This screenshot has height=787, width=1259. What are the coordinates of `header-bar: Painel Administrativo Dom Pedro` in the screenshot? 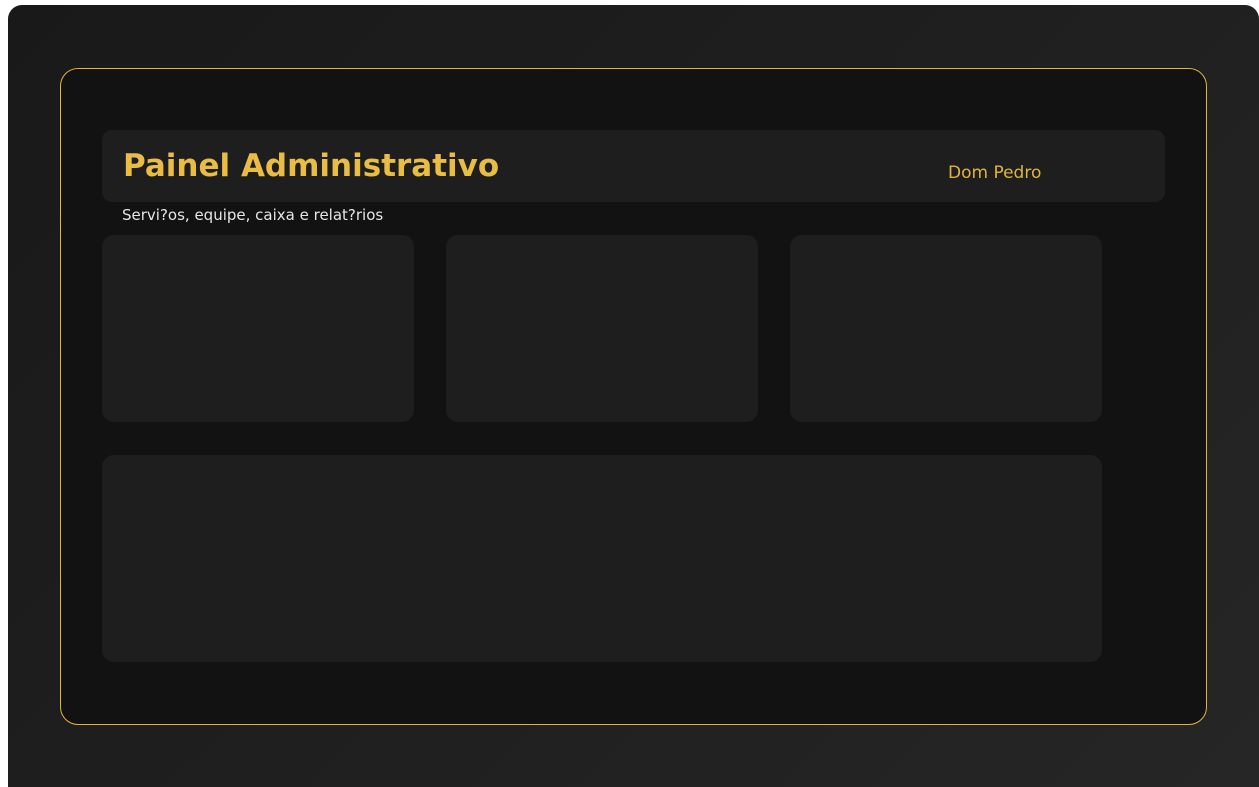 It's located at (633, 166).